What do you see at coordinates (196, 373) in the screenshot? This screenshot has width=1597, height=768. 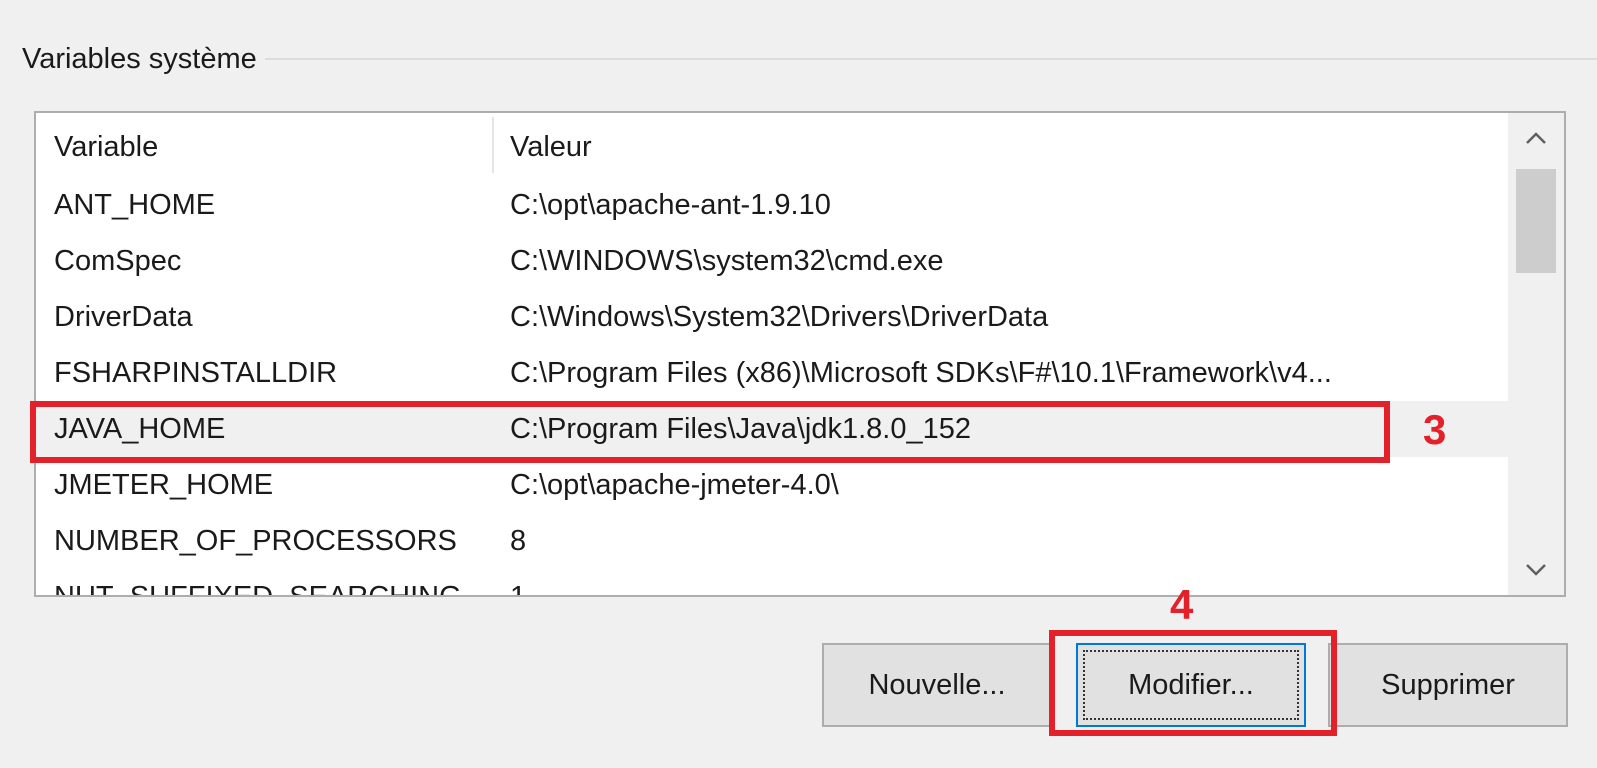 I see `variable-name: FSHARPINSTALLDIR` at bounding box center [196, 373].